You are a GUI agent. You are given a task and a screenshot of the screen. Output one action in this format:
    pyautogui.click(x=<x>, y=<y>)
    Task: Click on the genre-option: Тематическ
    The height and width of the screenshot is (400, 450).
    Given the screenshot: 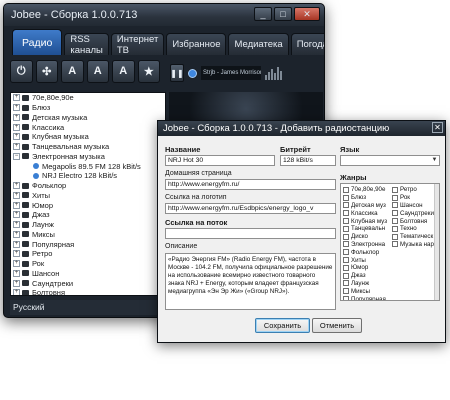 What is the action you would take?
    pyautogui.click(x=413, y=237)
    